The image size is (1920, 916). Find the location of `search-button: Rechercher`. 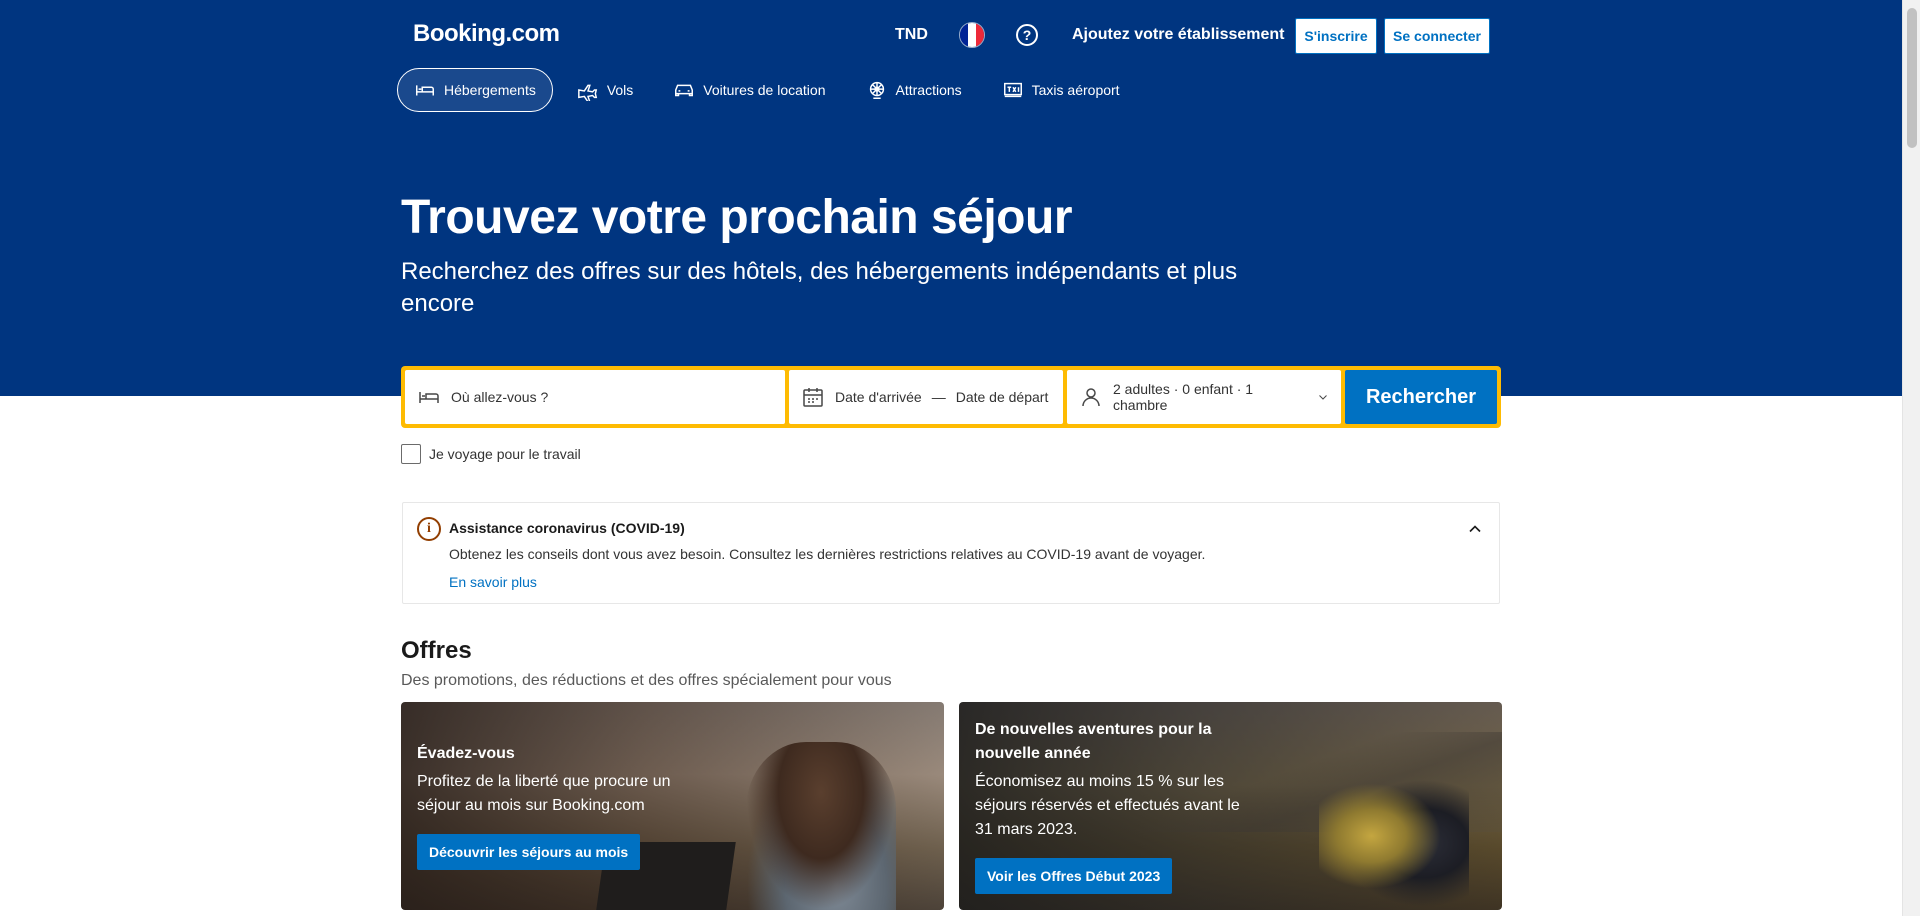

search-button: Rechercher is located at coordinates (1421, 397).